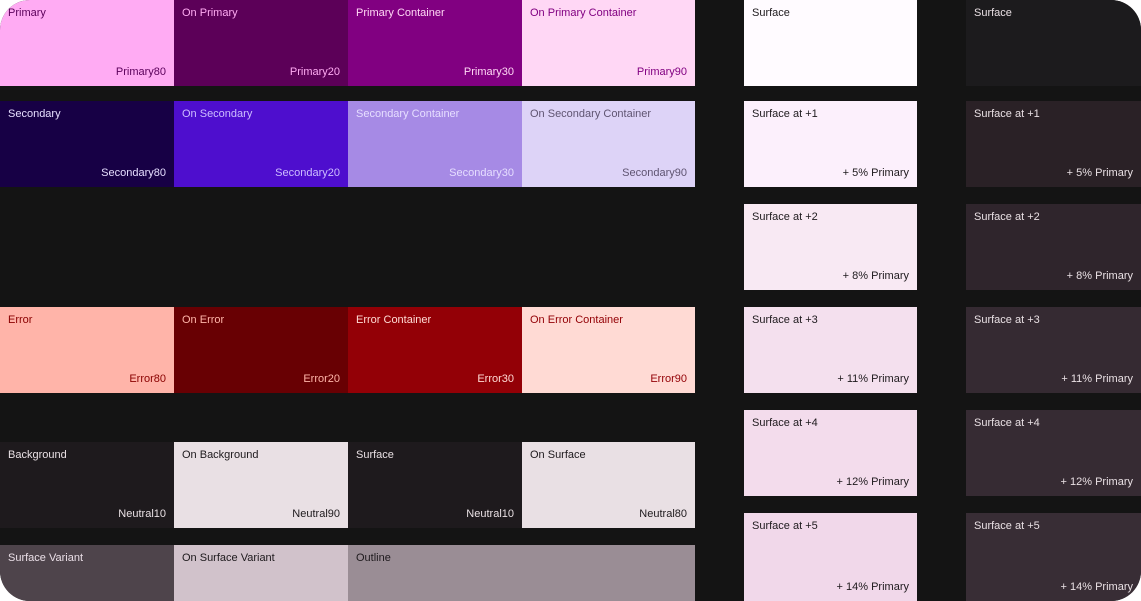 Image resolution: width=1141 pixels, height=601 pixels. I want to click on light-surface-at-5-swatch: Surface at +5 + 14% Primary, so click(830, 557).